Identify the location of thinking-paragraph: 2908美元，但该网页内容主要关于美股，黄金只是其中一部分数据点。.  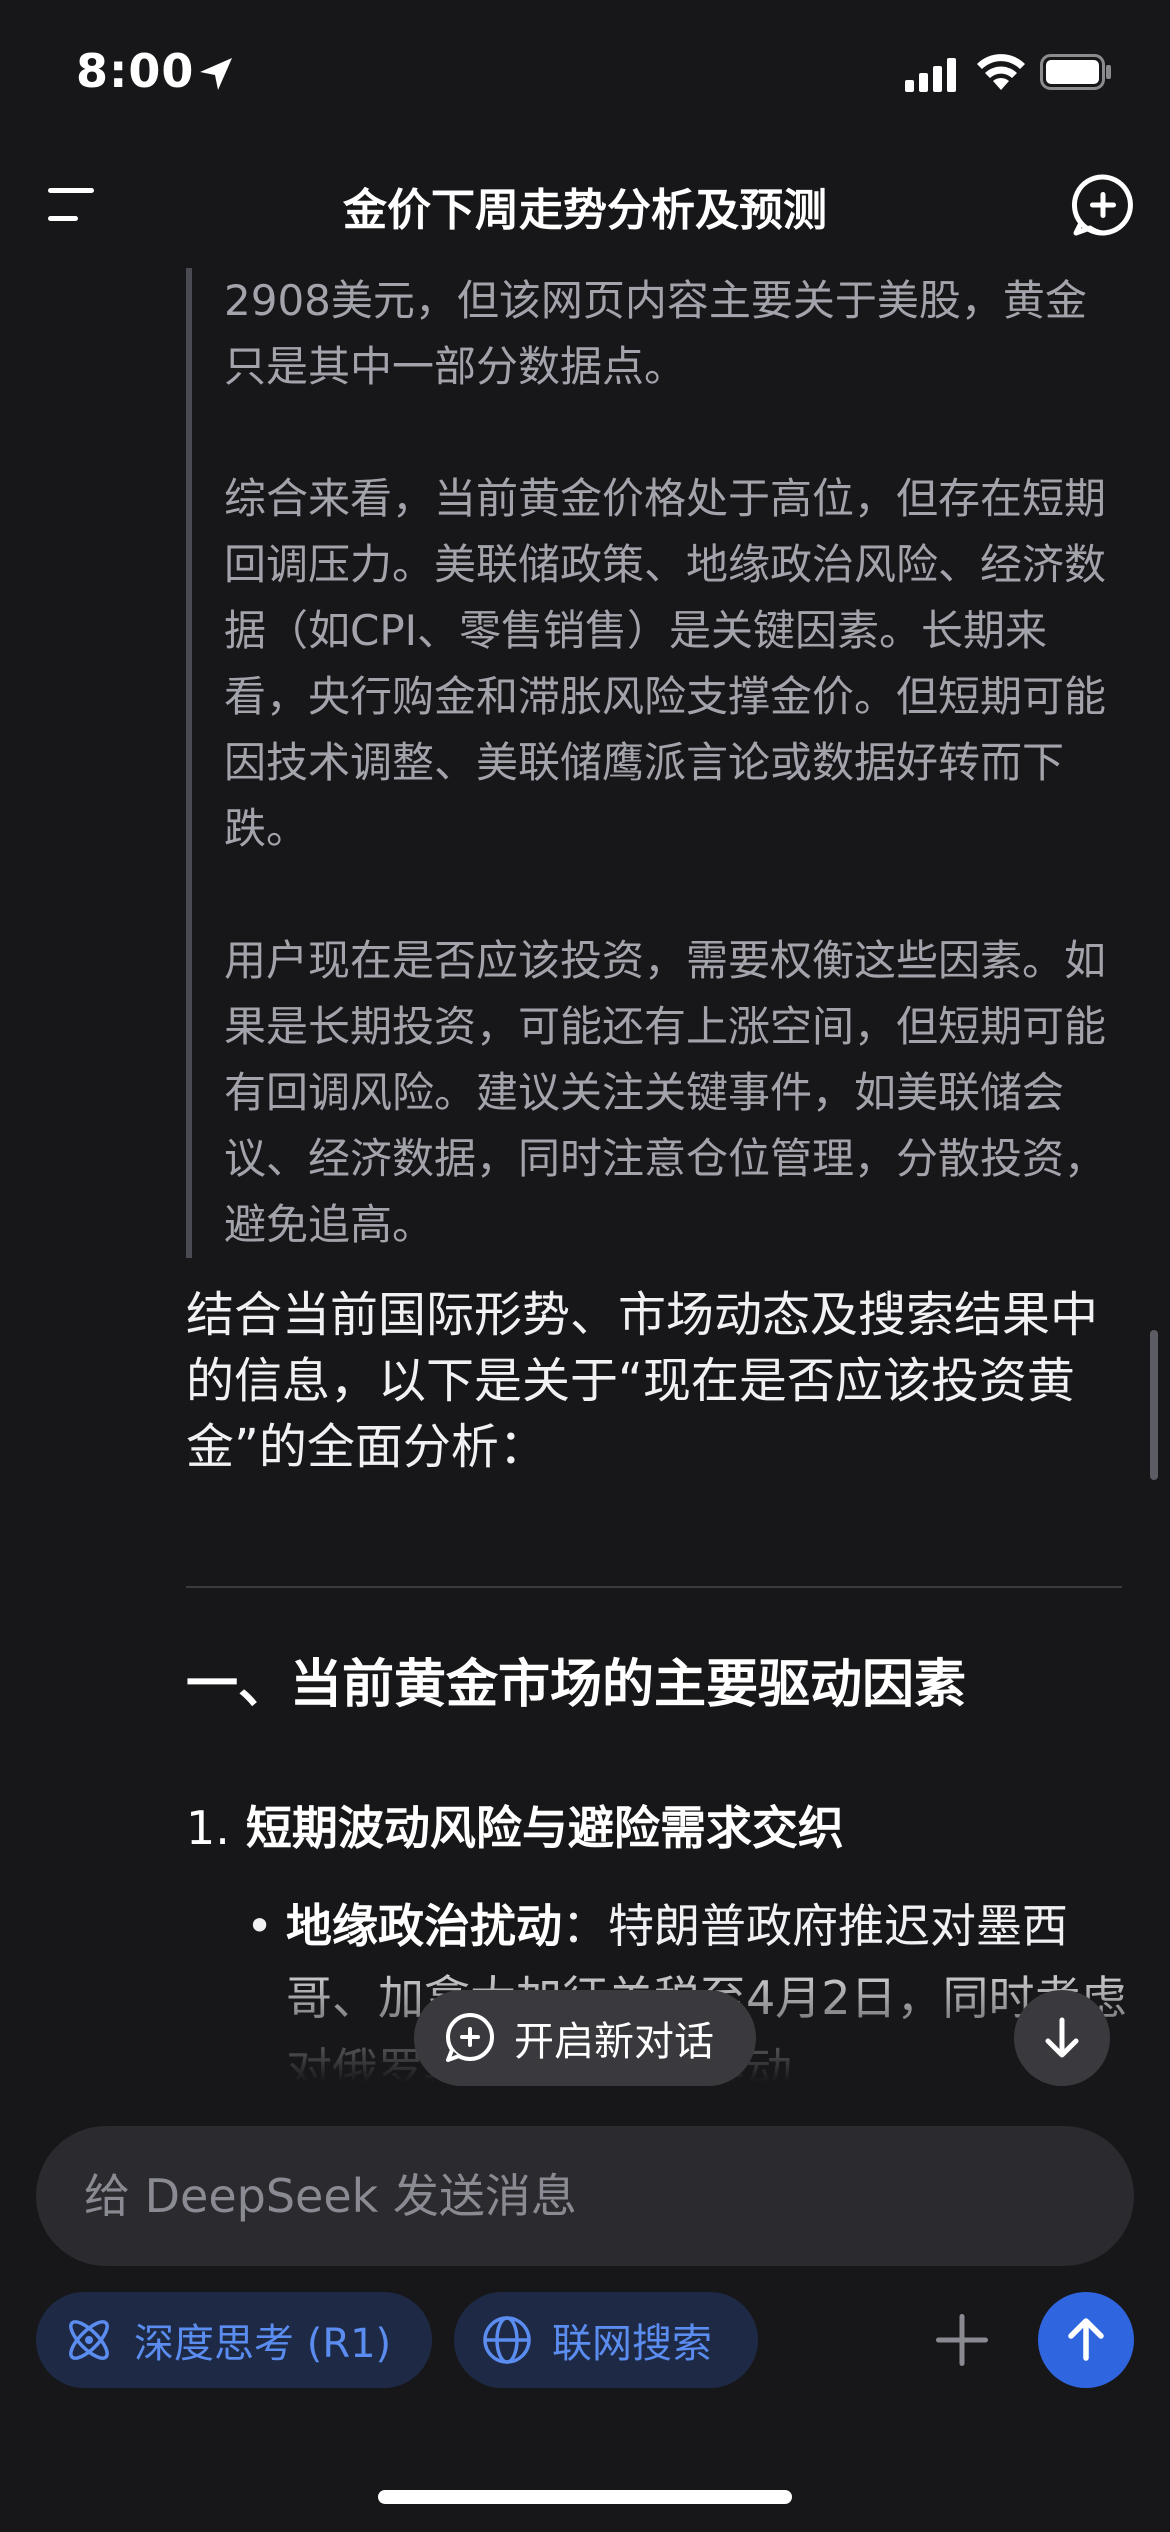
(655, 333).